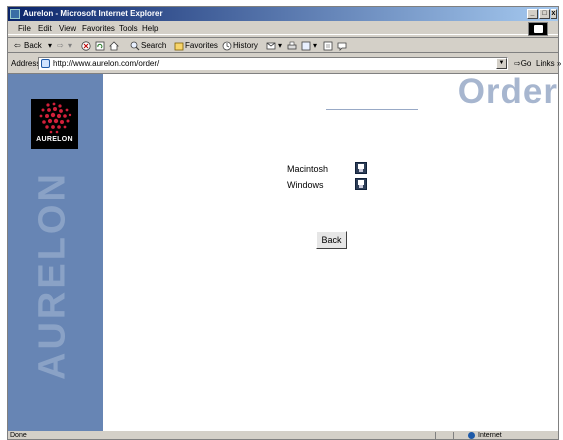 This screenshot has width=563, height=440. Describe the element at coordinates (361, 184) in the screenshot. I see `windows-download-icon` at that location.